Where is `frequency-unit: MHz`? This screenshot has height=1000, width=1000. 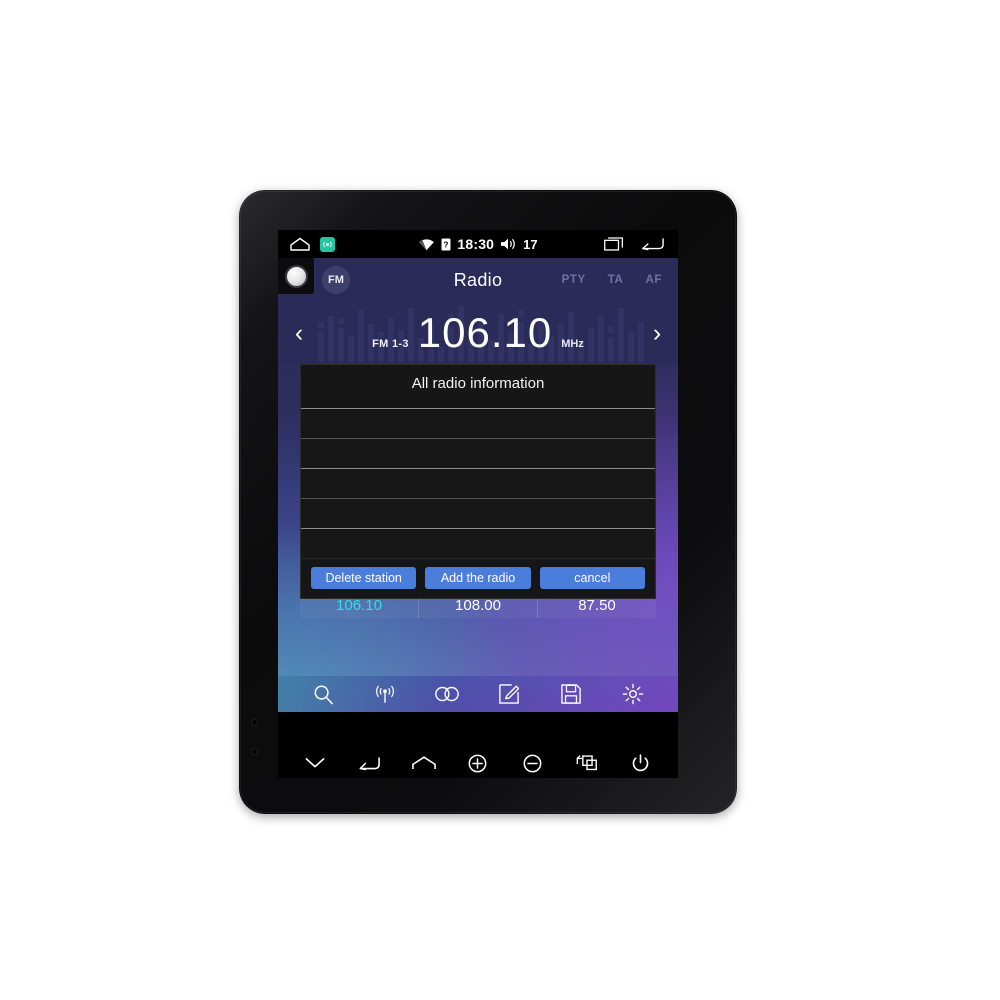
frequency-unit: MHz is located at coordinates (572, 344).